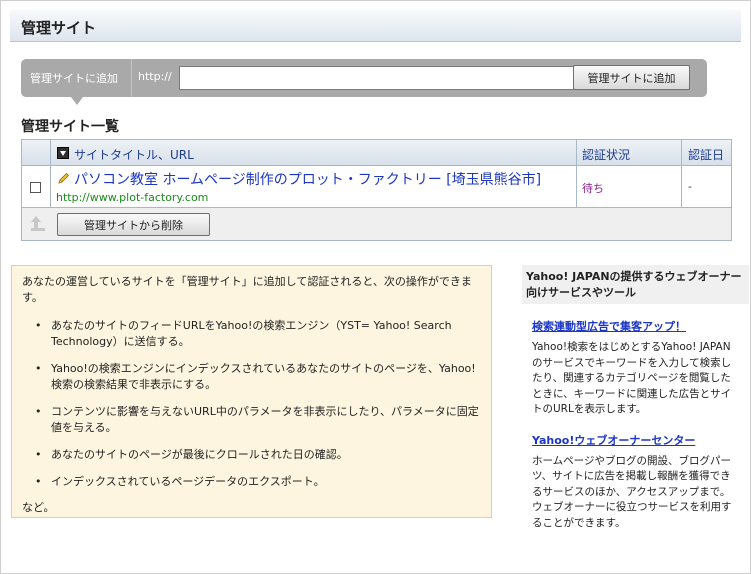 The image size is (751, 574). What do you see at coordinates (77, 101) in the screenshot?
I see `add-site-bar-pointer` at bounding box center [77, 101].